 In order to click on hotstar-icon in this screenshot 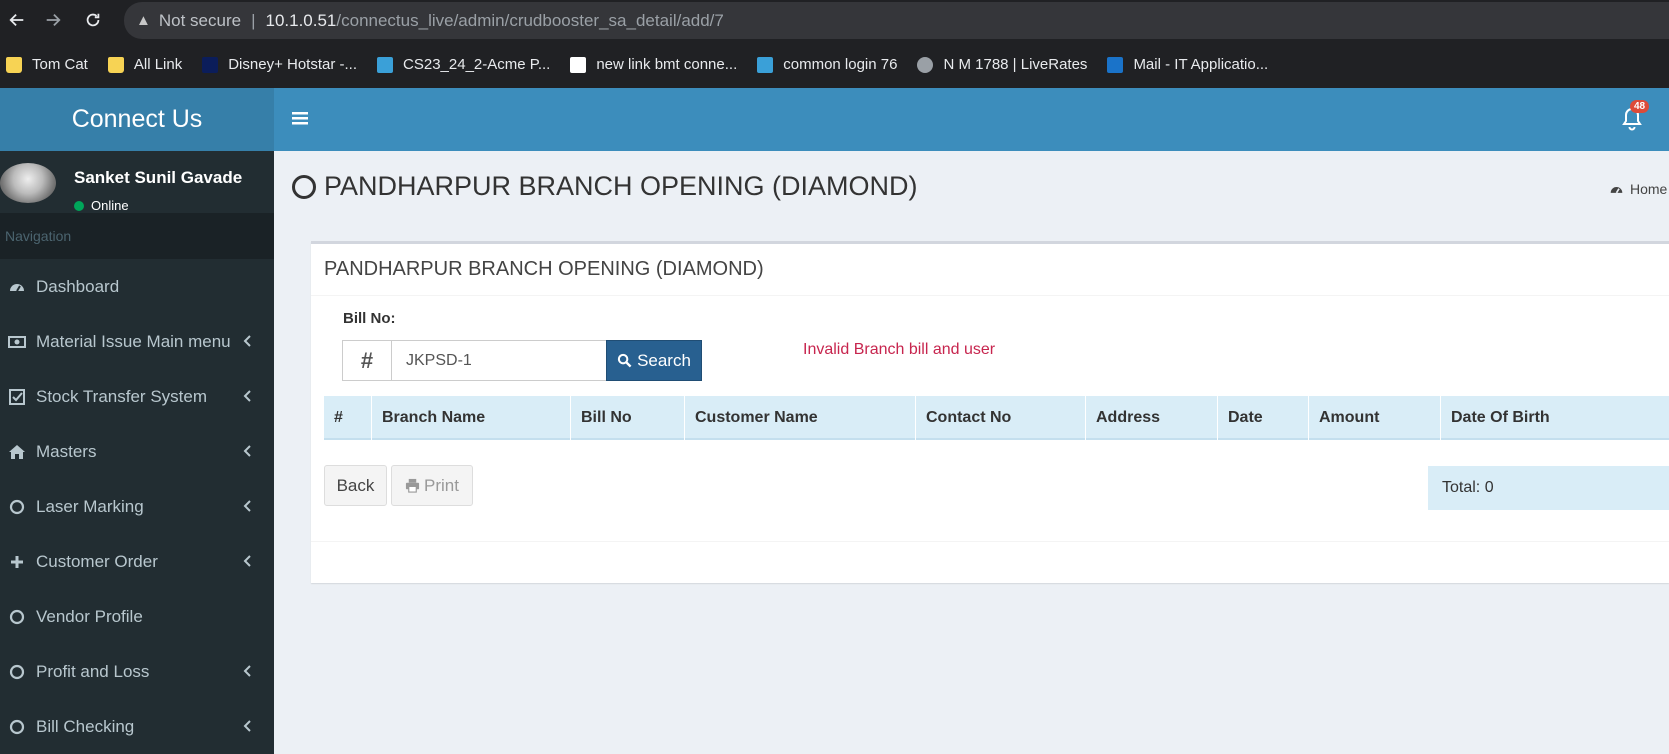, I will do `click(210, 64)`.